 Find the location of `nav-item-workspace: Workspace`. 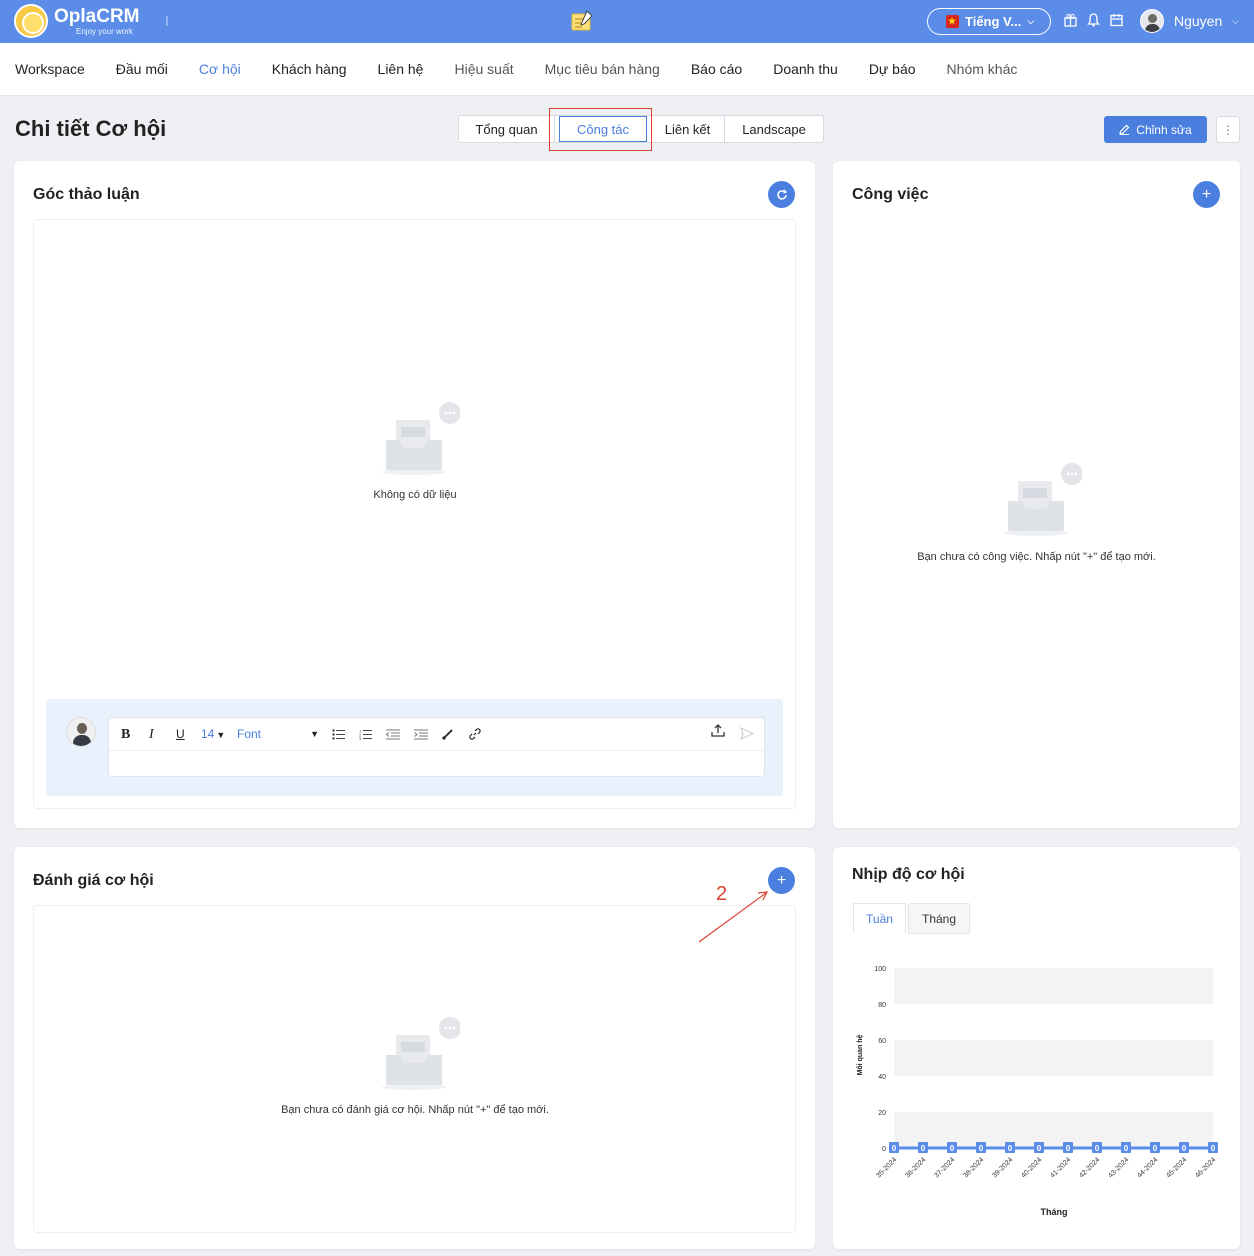

nav-item-workspace: Workspace is located at coordinates (50, 69).